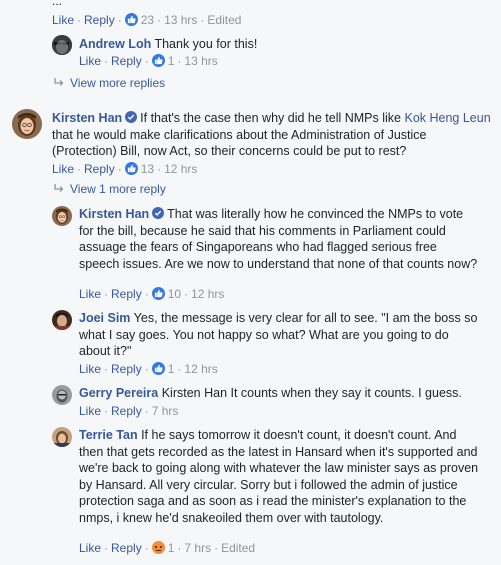 The width and height of the screenshot is (501, 565). I want to click on comment-actions: Like · Reply · 13 · 12 hrs, so click(125, 169).